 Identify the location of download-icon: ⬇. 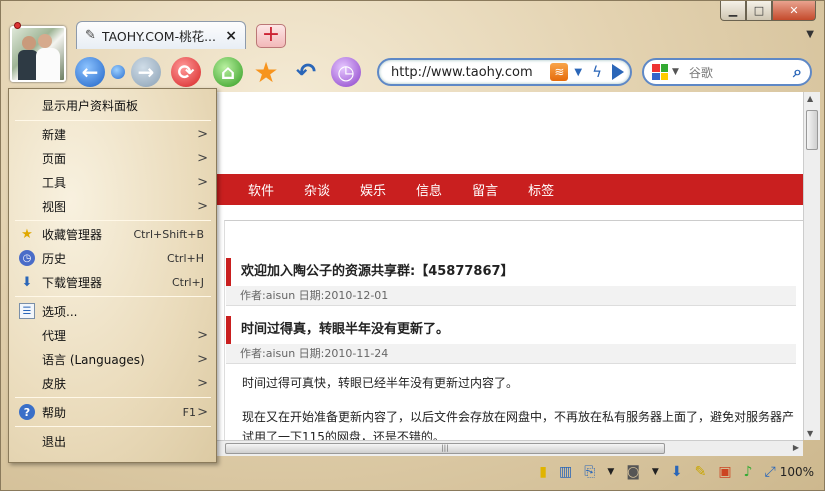
(677, 472).